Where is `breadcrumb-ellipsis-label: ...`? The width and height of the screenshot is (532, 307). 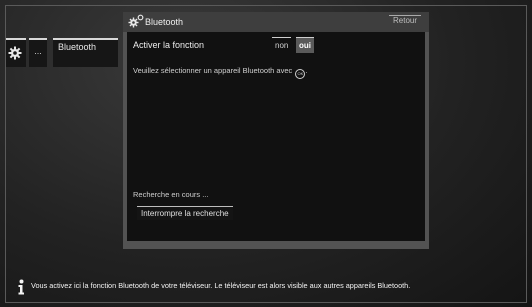
breadcrumb-ellipsis-label: ... is located at coordinates (38, 51).